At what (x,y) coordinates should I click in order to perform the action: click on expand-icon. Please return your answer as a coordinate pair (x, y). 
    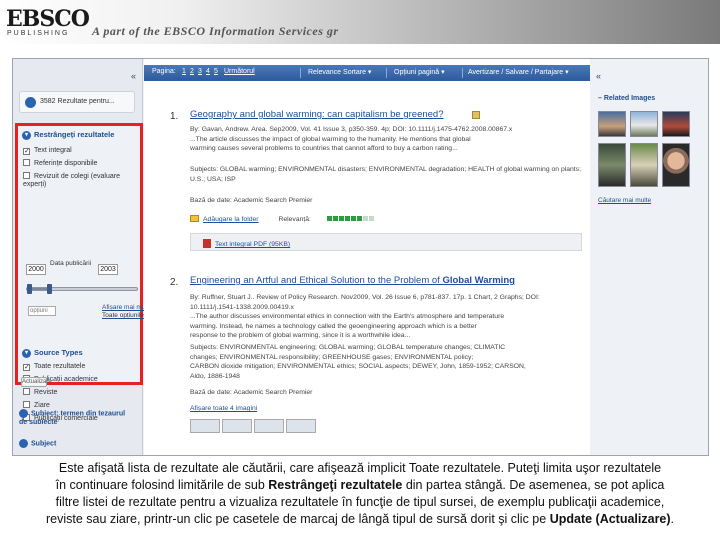
    Looking at the image, I should click on (23, 443).